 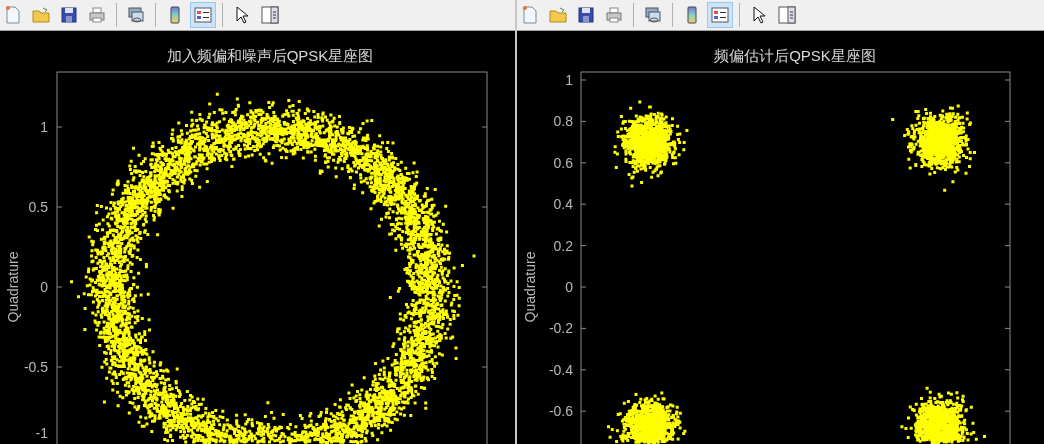 I want to click on y-tick-label: 0.6, so click(x=563, y=162).